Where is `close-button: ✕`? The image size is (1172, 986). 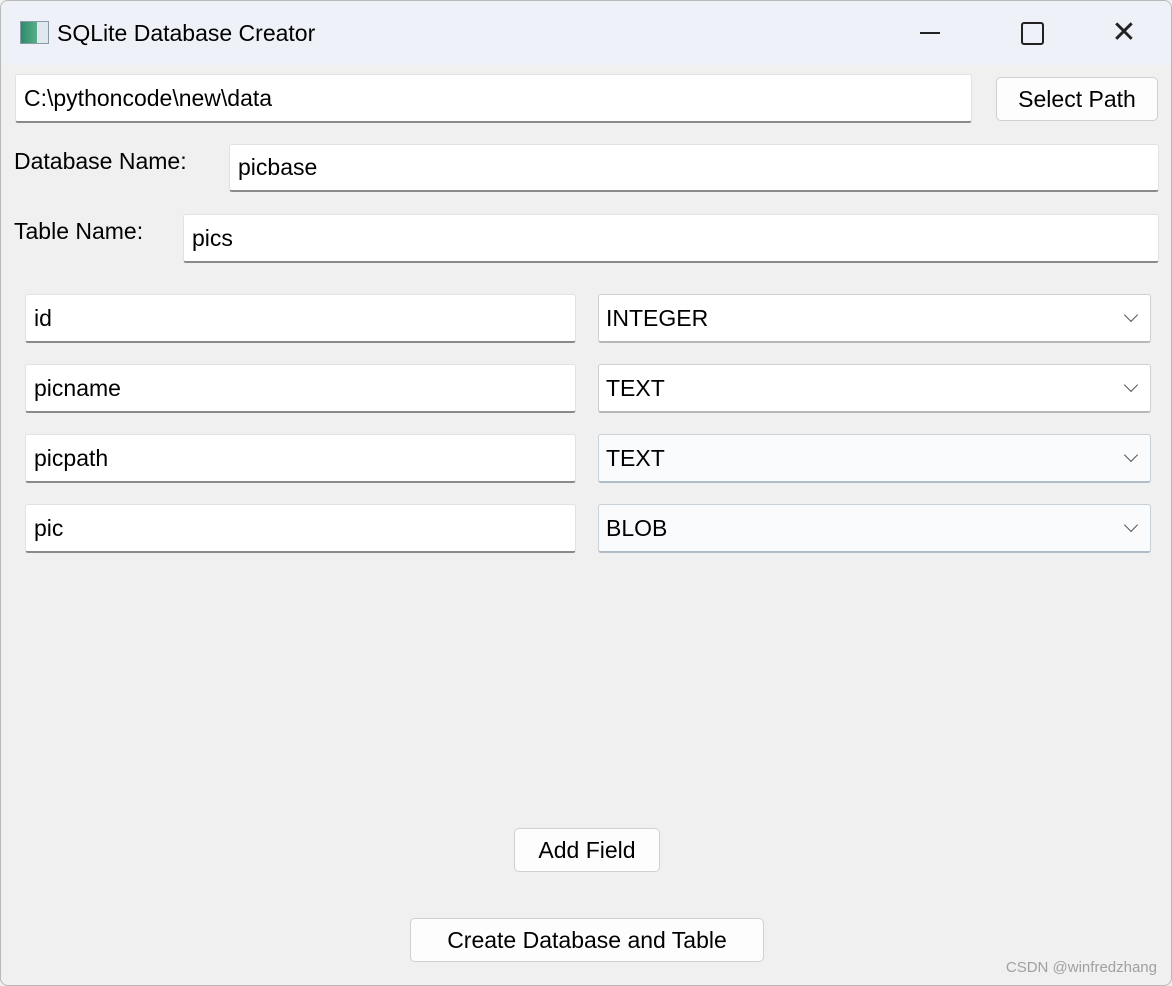 close-button: ✕ is located at coordinates (1124, 33).